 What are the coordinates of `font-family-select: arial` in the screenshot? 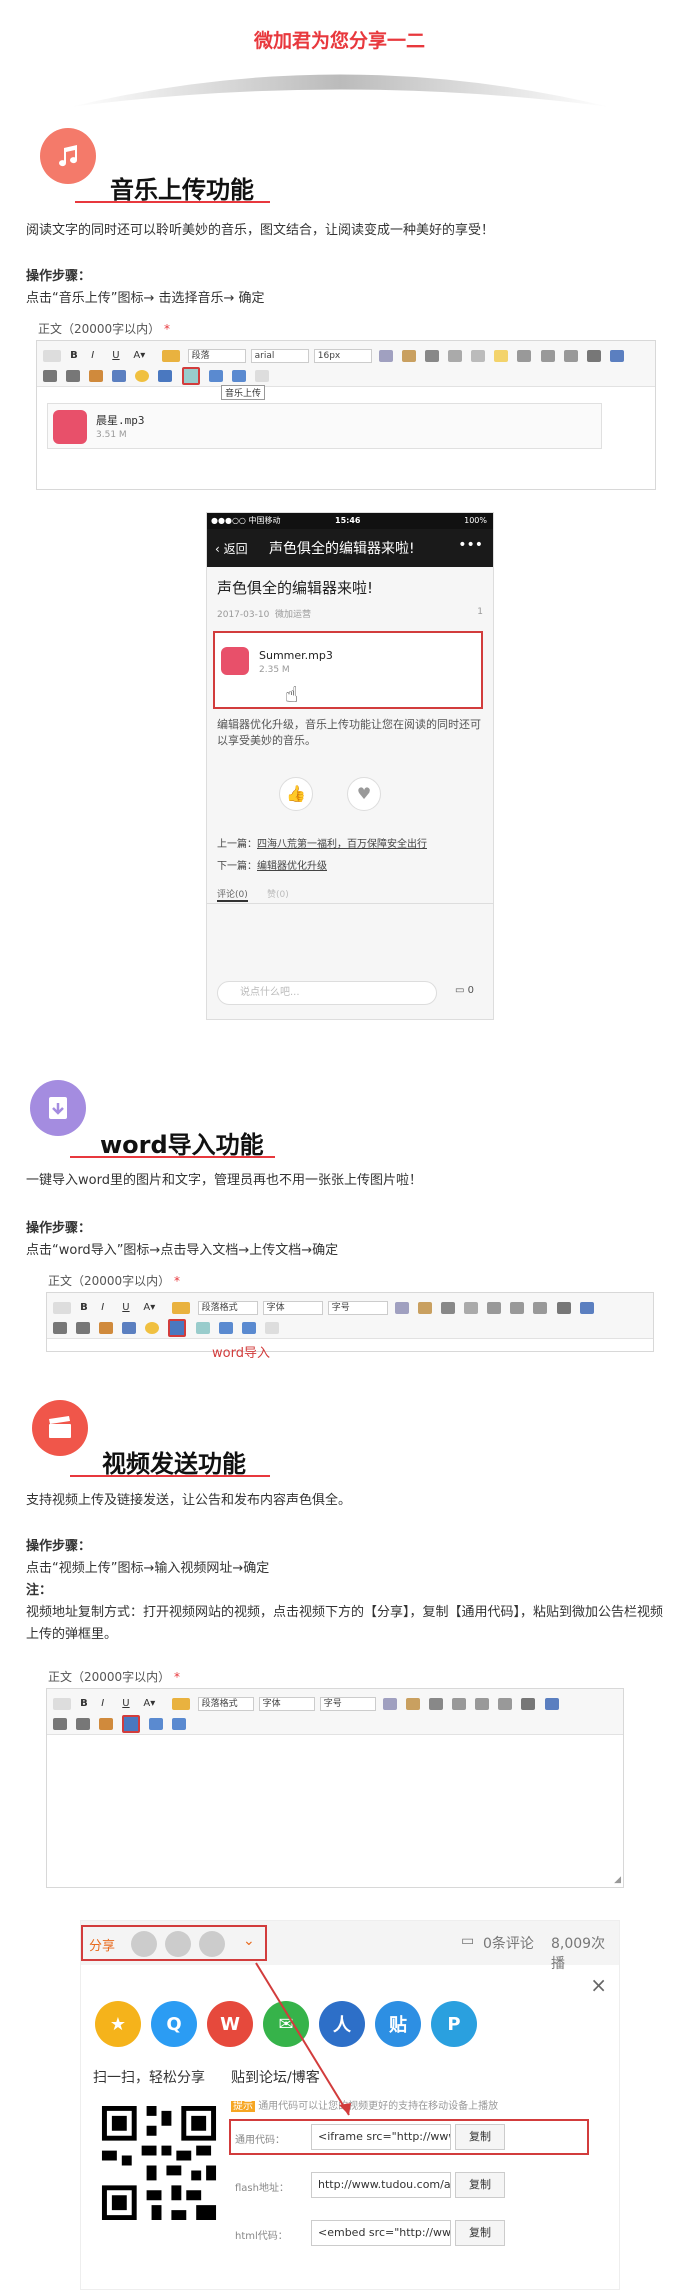 It's located at (279, 355).